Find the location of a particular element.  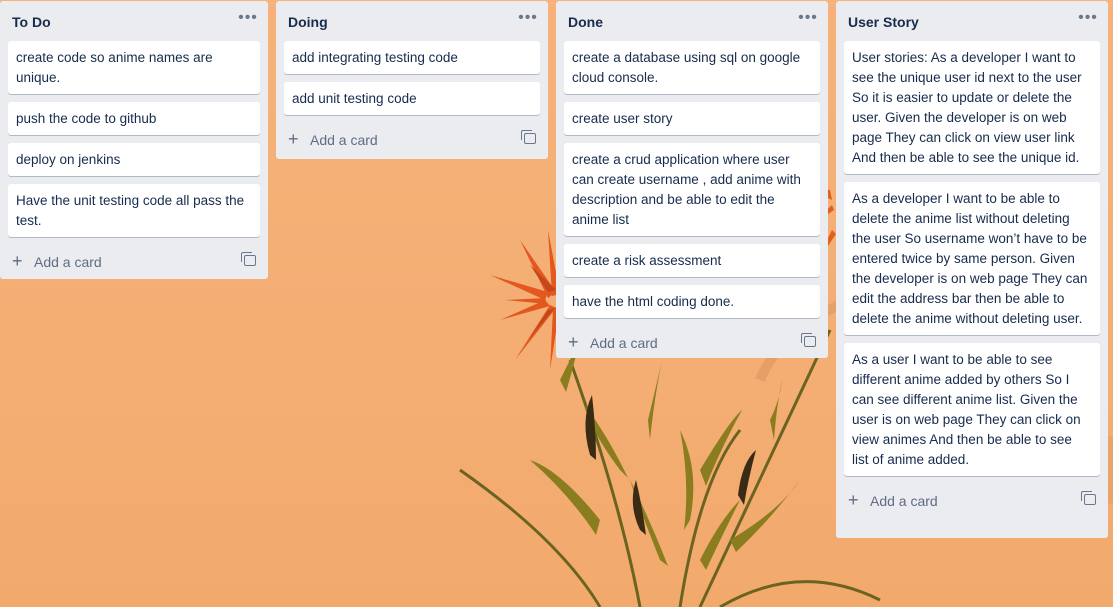

card: create user story is located at coordinates (692, 118).